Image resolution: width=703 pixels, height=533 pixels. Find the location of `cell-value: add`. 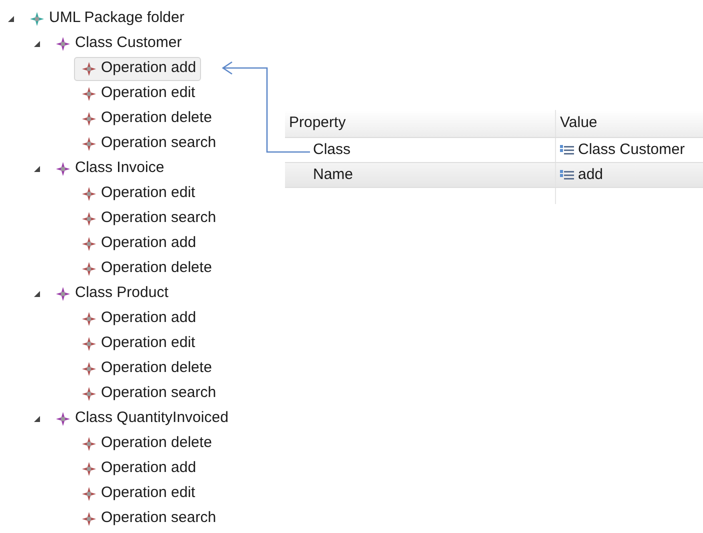

cell-value: add is located at coordinates (591, 174).